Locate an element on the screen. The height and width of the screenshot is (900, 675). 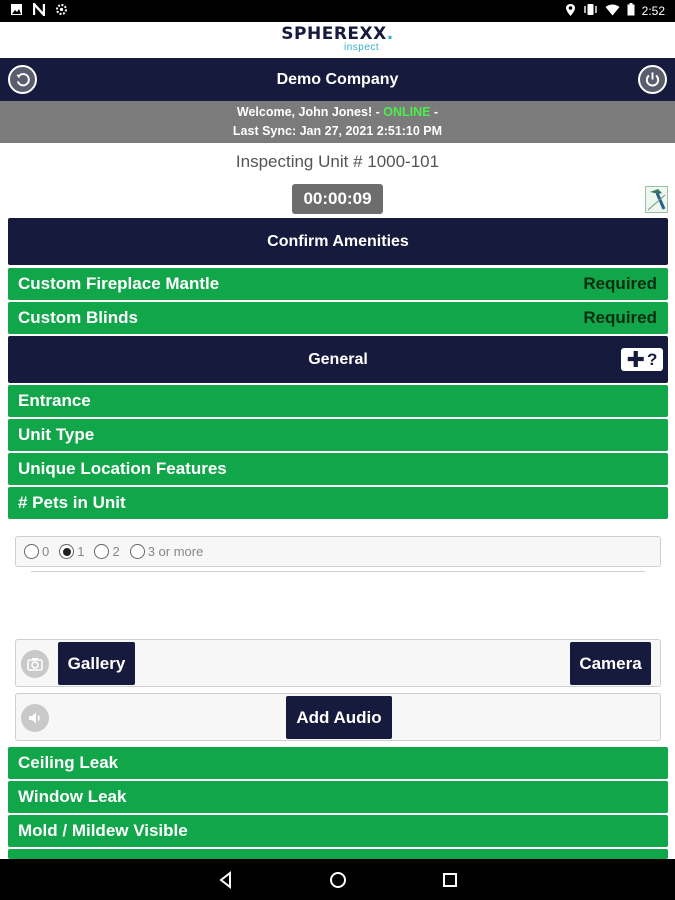
question-row-entrance: Entrance is located at coordinates (338, 401).